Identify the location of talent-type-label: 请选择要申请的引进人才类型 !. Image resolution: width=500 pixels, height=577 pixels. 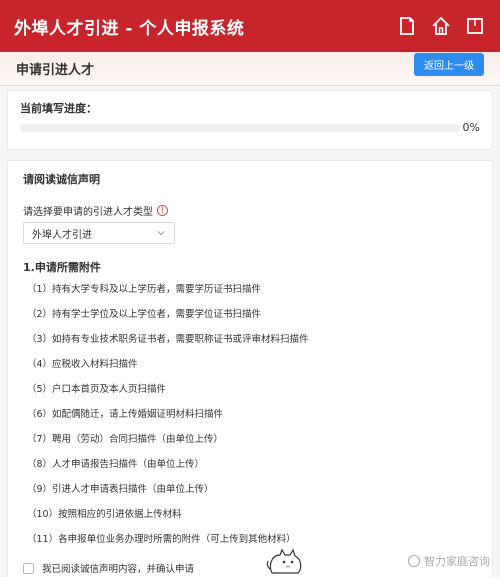
(95, 210).